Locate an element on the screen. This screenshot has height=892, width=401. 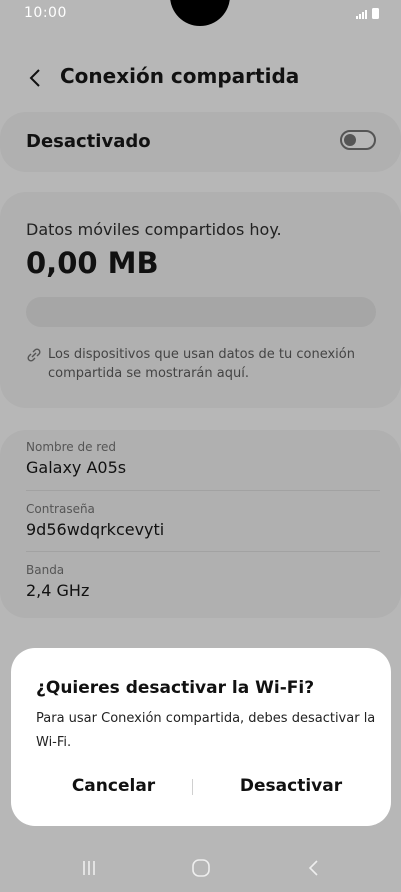
status-bar: 10:00 is located at coordinates (200, 14).